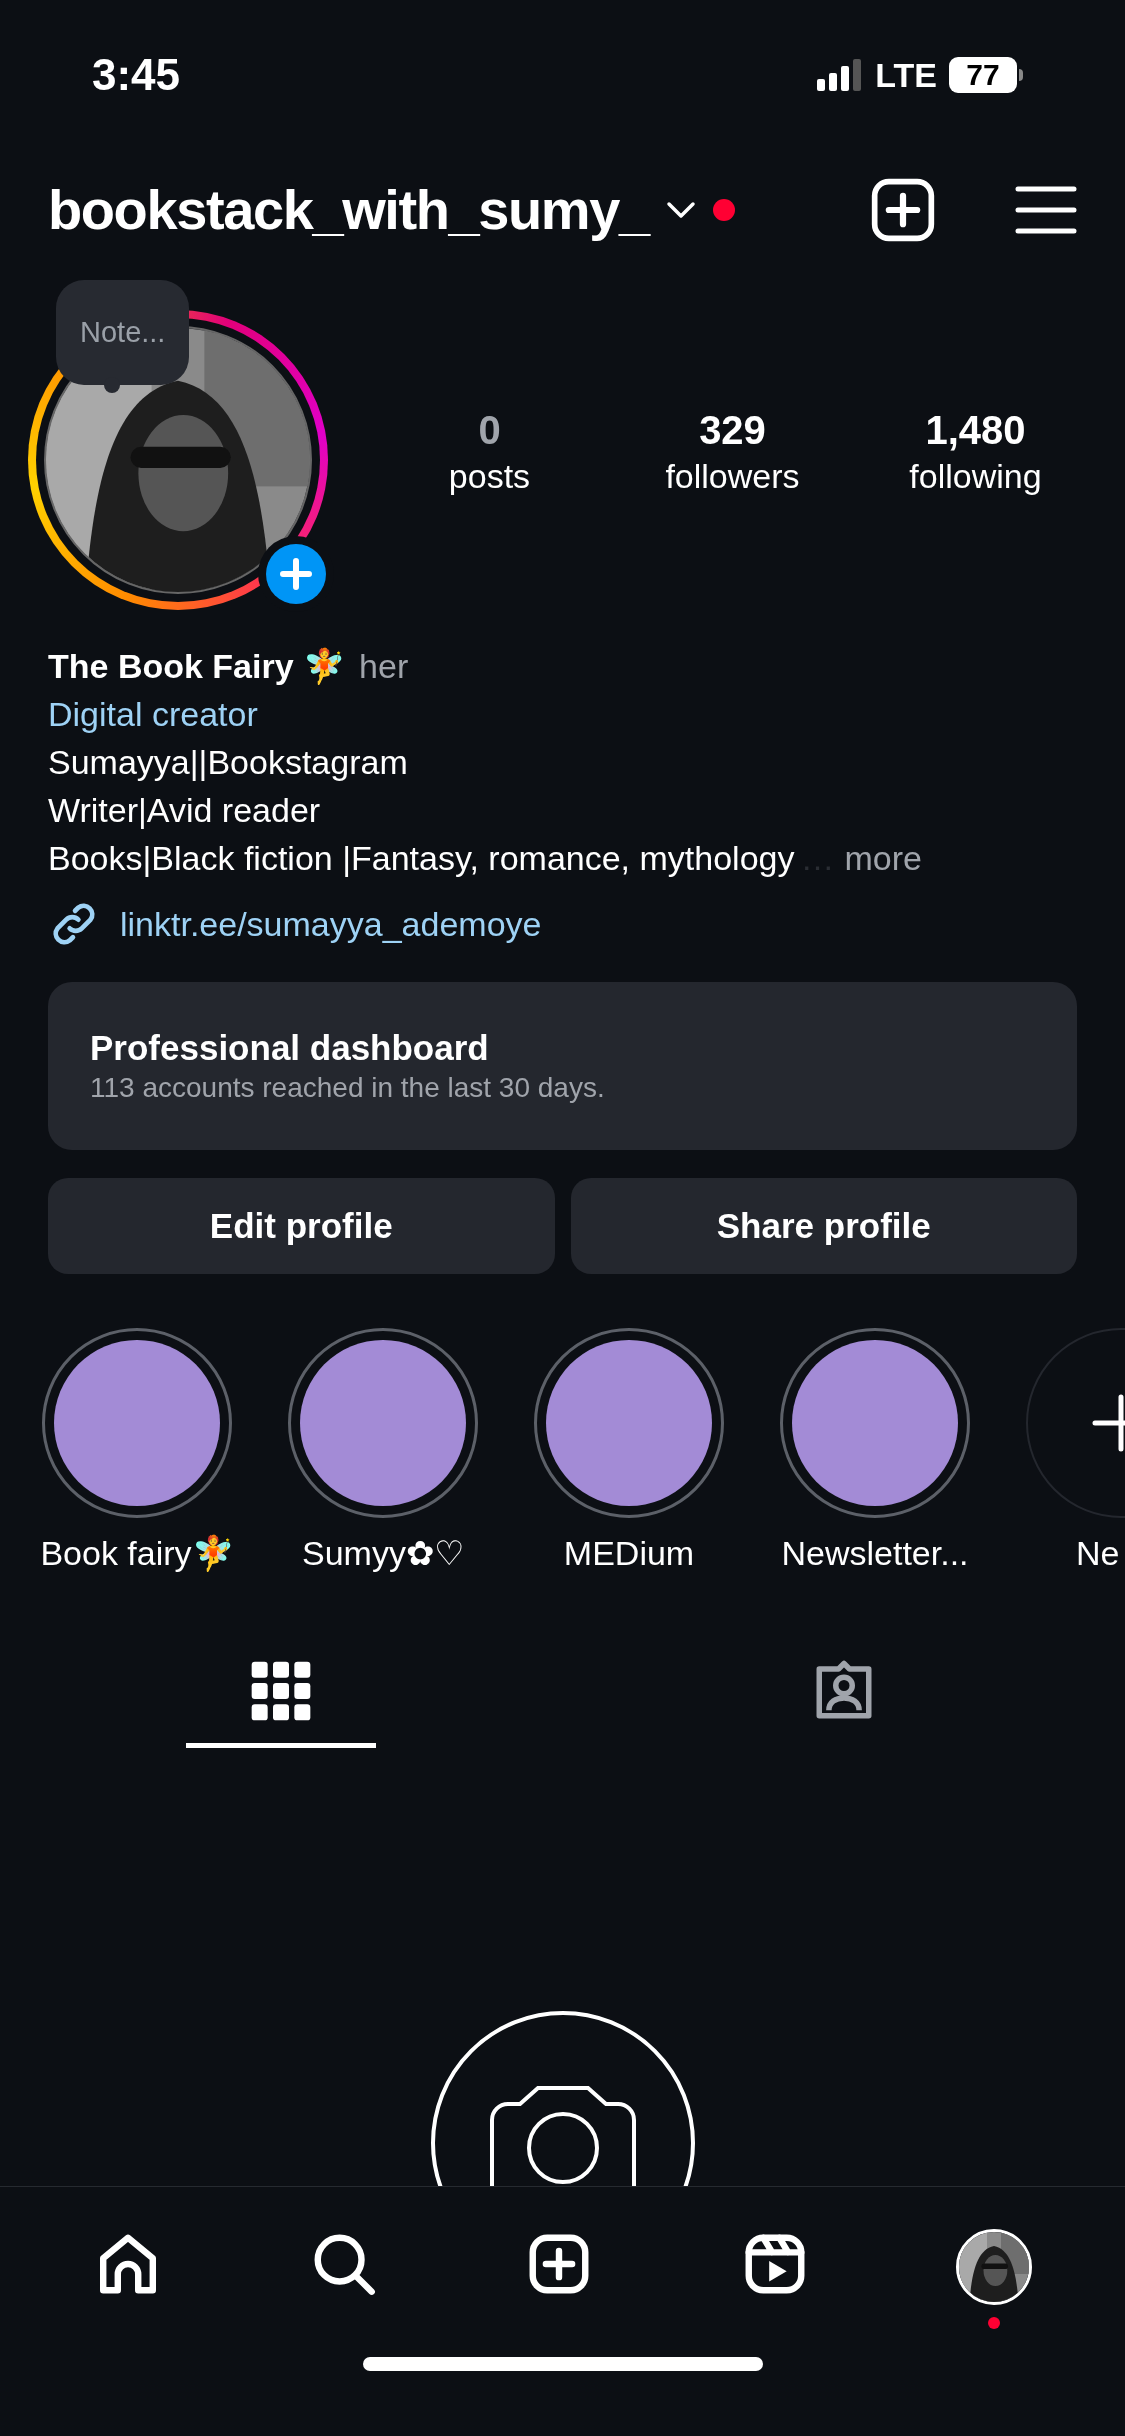  Describe the element at coordinates (680, 210) in the screenshot. I see `chevron-down-icon` at that location.